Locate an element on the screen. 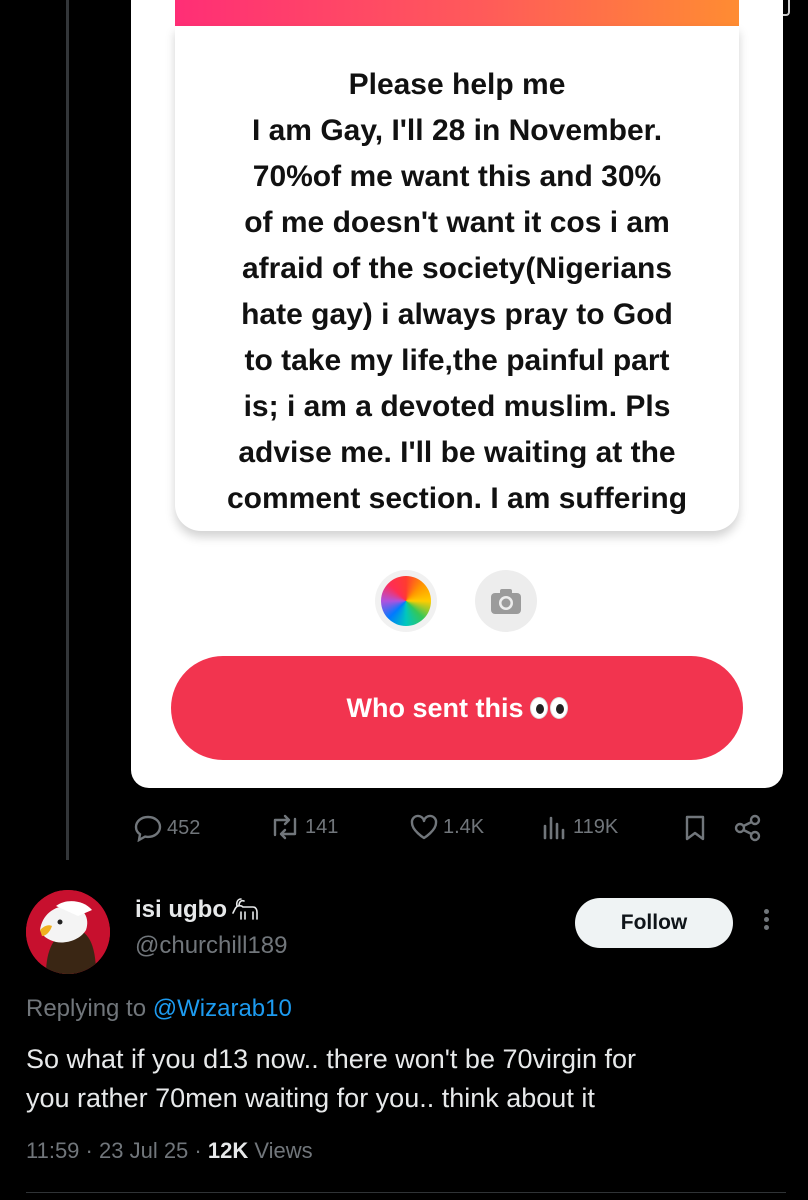 The width and height of the screenshot is (808, 1200). analytics-icon is located at coordinates (554, 828).